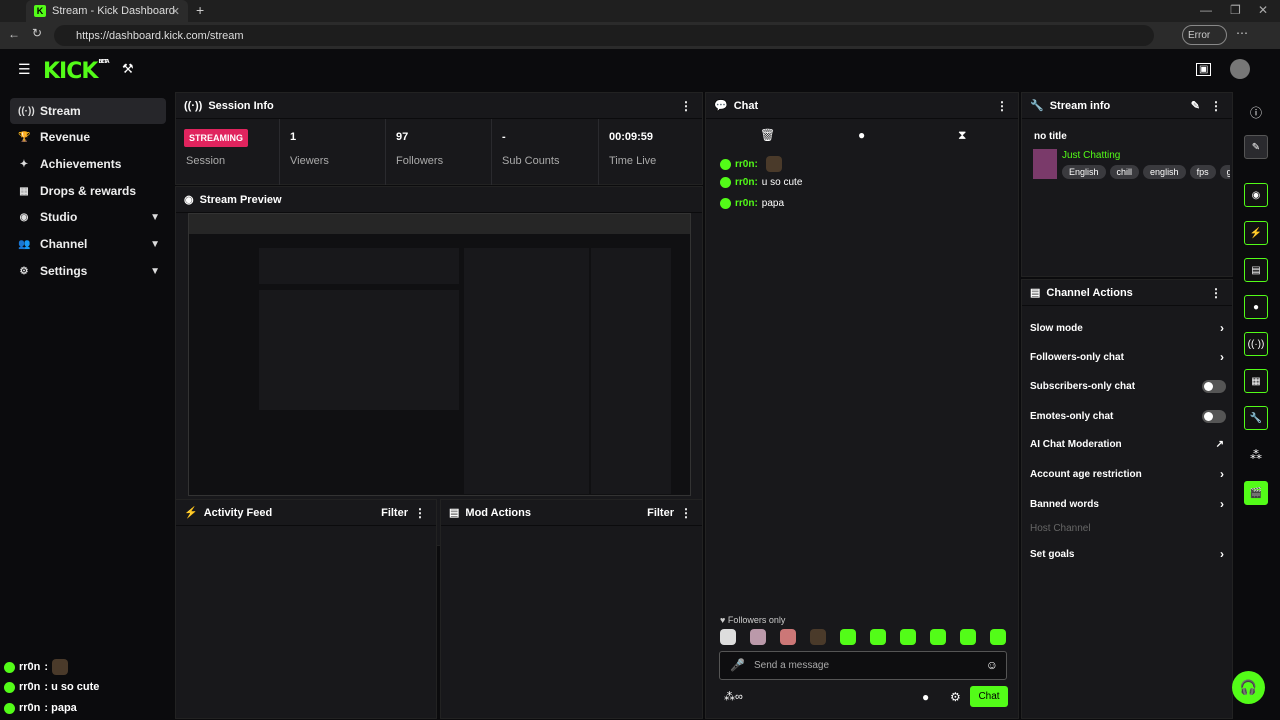  What do you see at coordinates (76, 71) in the screenshot?
I see `kick-logo: KICKBETA` at bounding box center [76, 71].